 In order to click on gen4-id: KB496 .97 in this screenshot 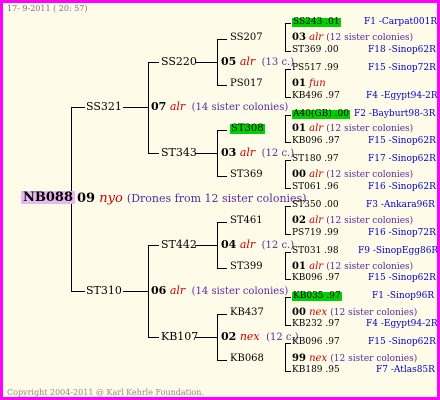, I will do `click(316, 96)`.